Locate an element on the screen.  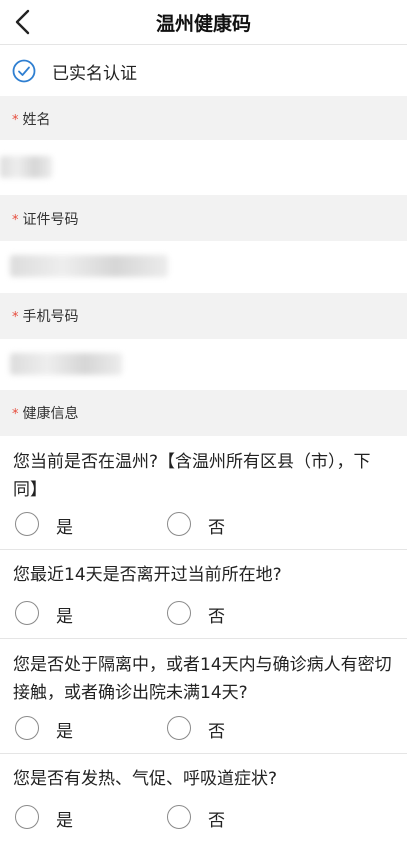
section-header-phone: * 手机号码 is located at coordinates (203, 316).